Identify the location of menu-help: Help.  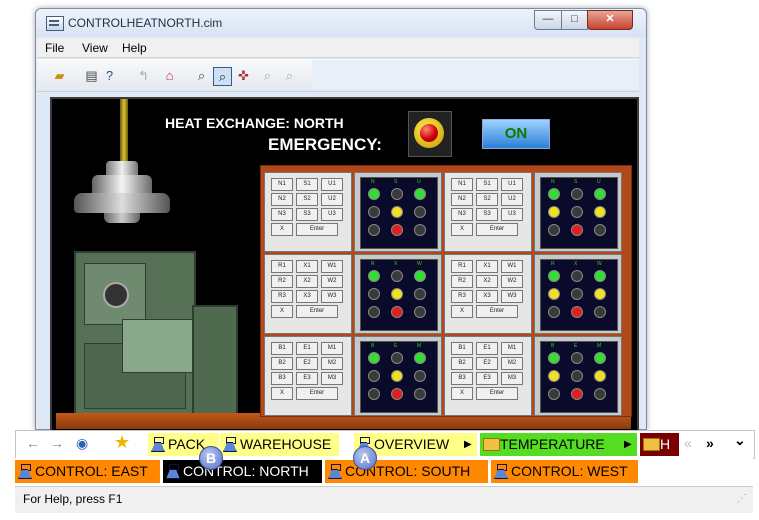
(134, 48).